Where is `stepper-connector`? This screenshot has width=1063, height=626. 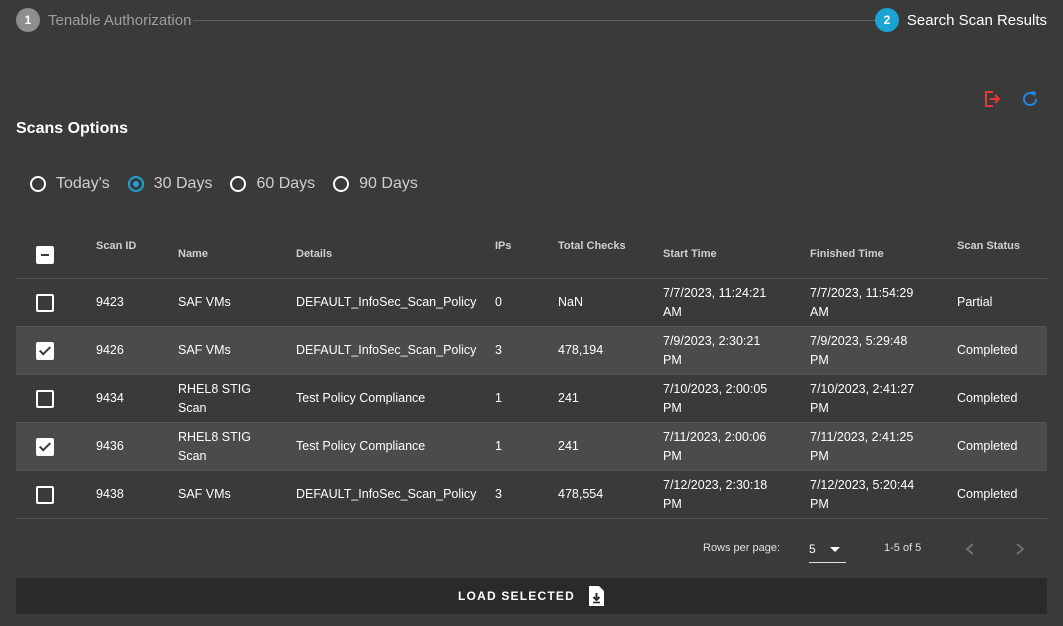
stepper-connector is located at coordinates (536, 20).